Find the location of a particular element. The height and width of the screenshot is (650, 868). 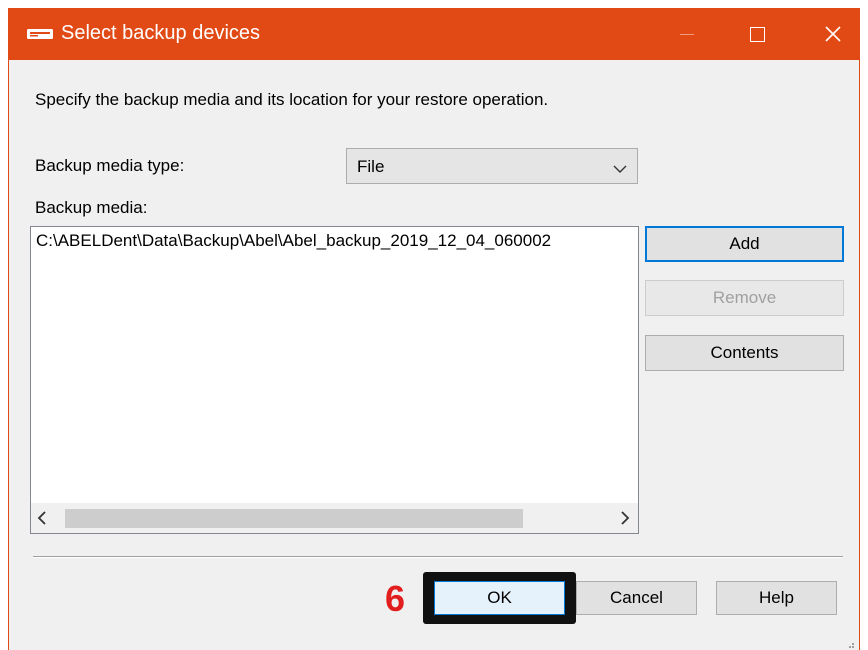

close-button is located at coordinates (833, 34).